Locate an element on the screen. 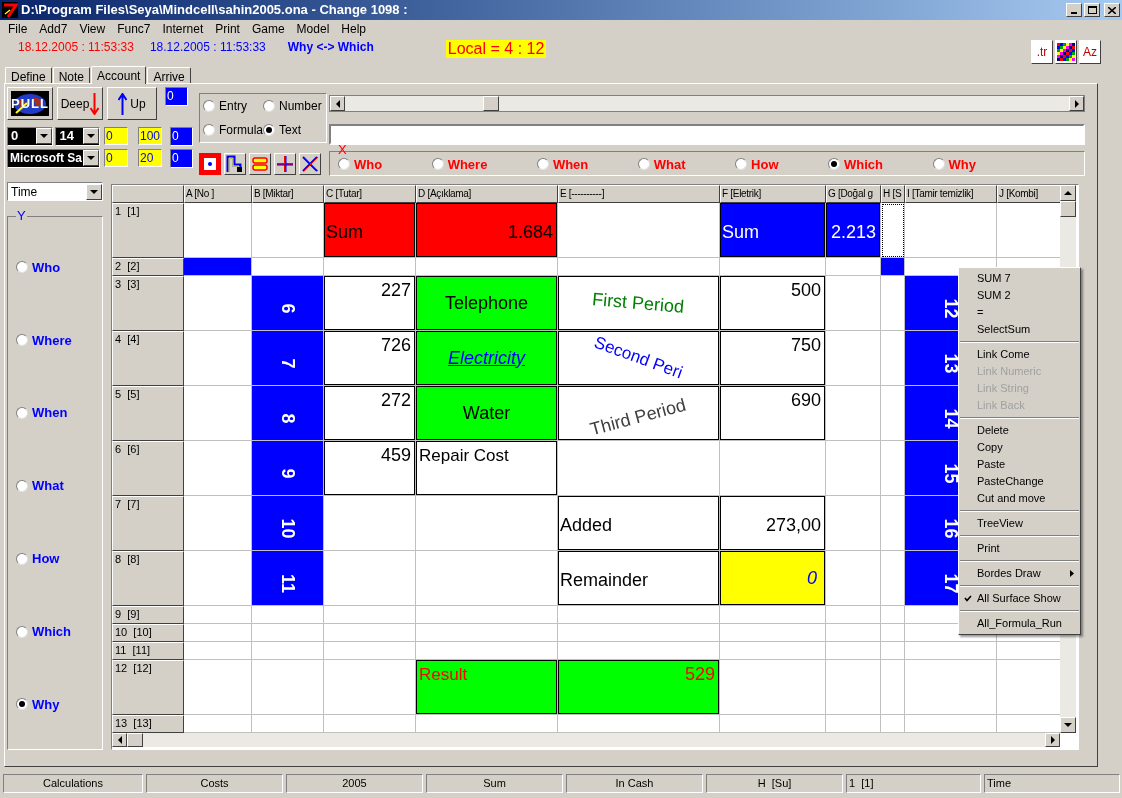 This screenshot has width=1122, height=798. column-header: E [----------] is located at coordinates (639, 194).